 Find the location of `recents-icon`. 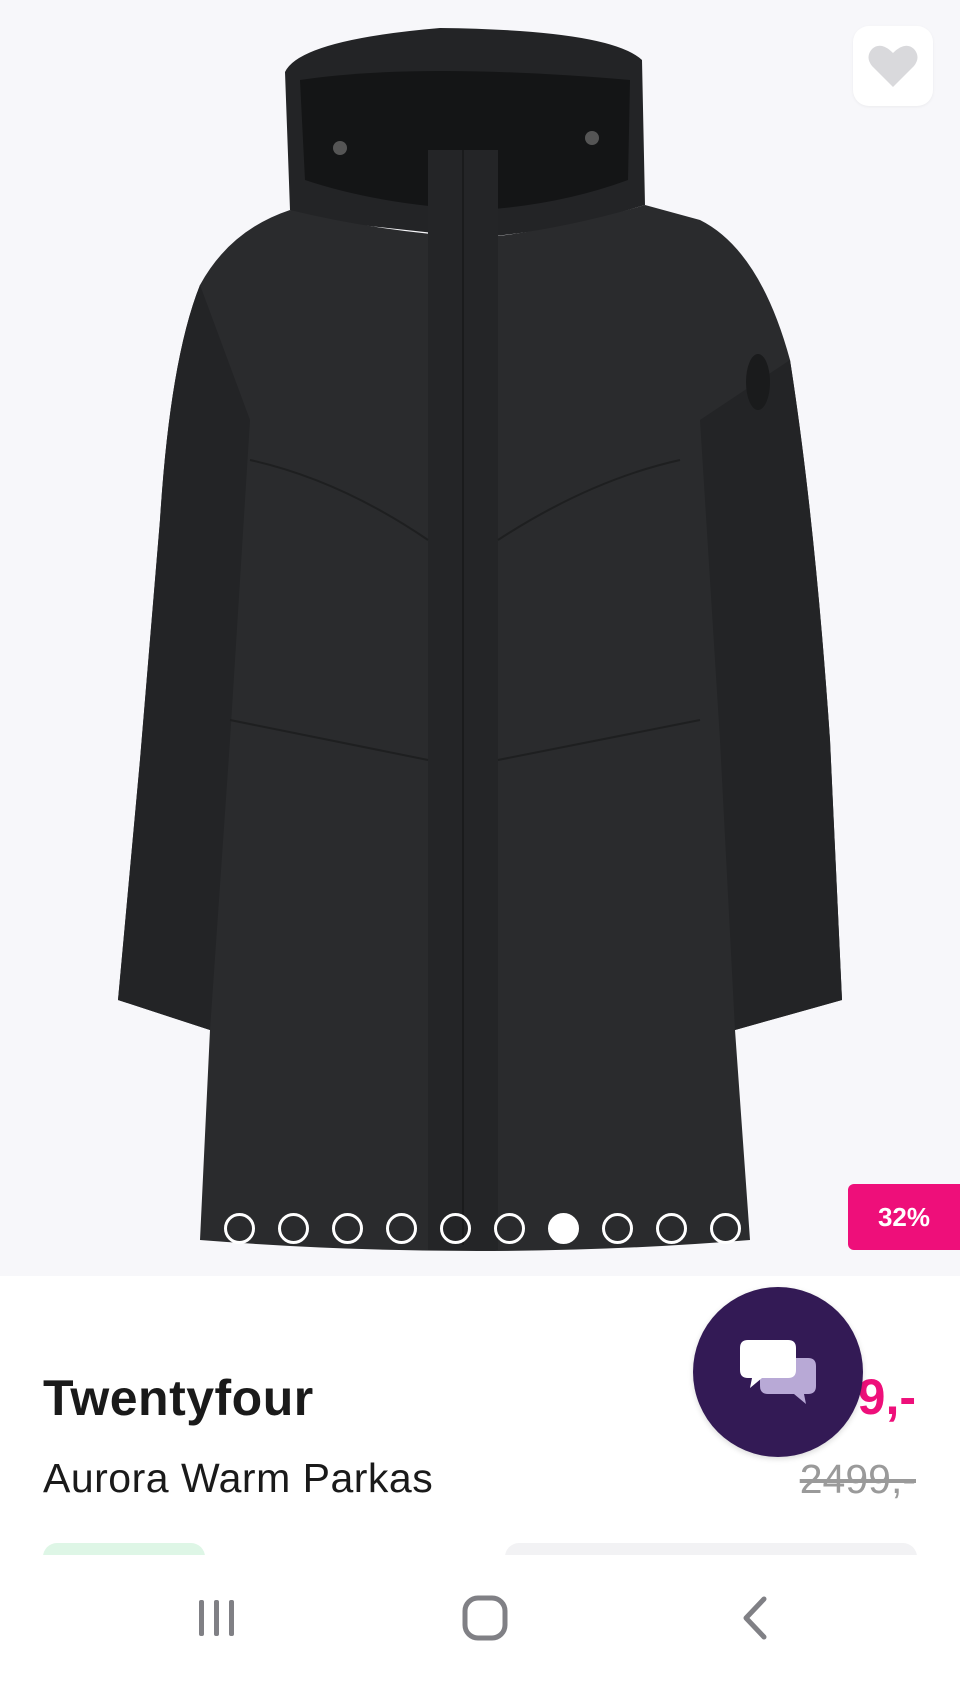

recents-icon is located at coordinates (216, 1618).